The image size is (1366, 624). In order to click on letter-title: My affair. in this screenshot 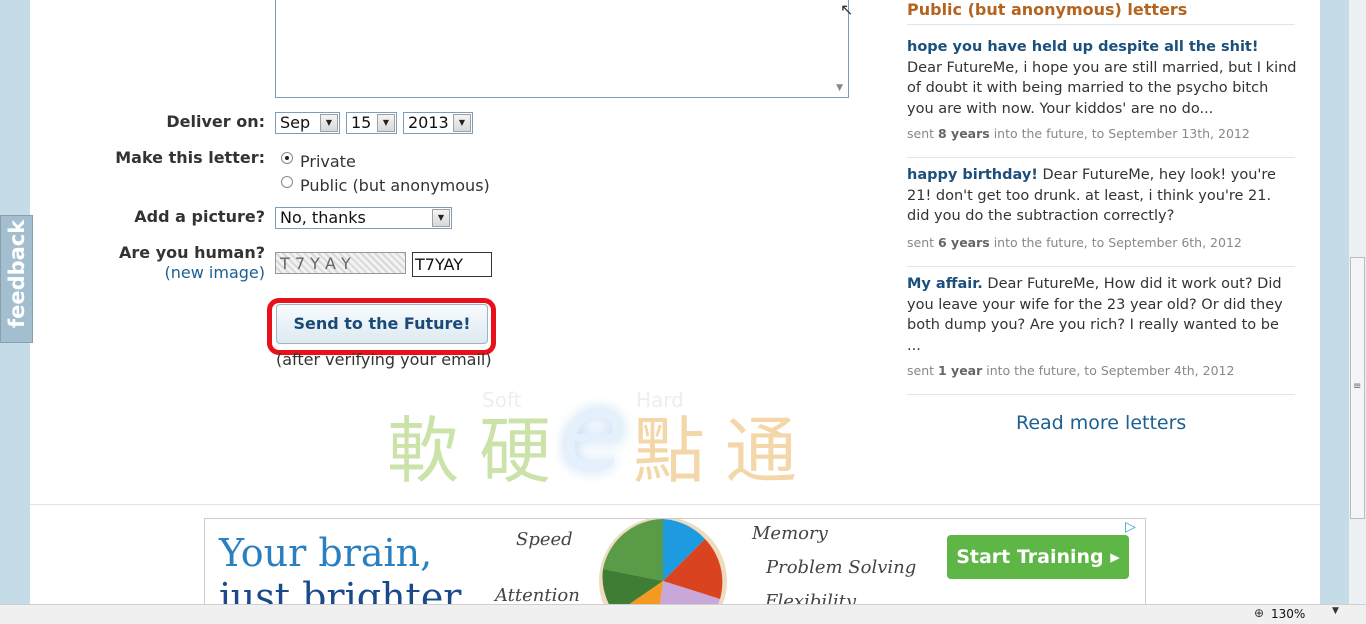, I will do `click(945, 284)`.